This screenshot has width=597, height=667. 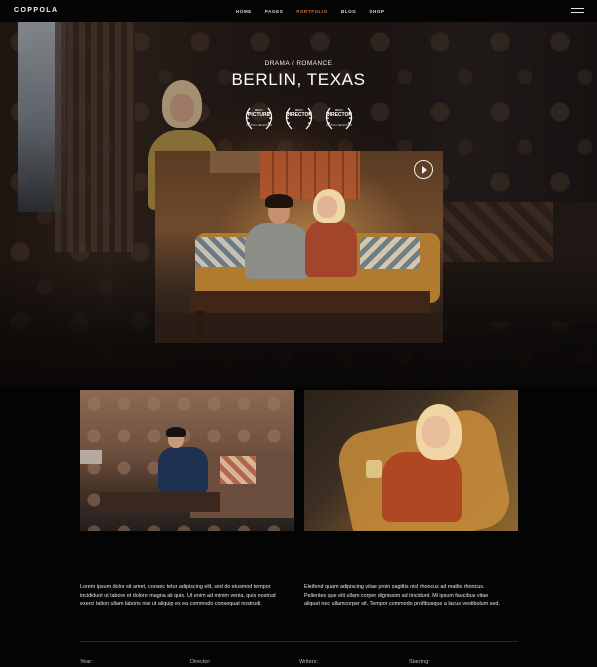 What do you see at coordinates (36, 10) in the screenshot?
I see `site-logo: COPPOLA` at bounding box center [36, 10].